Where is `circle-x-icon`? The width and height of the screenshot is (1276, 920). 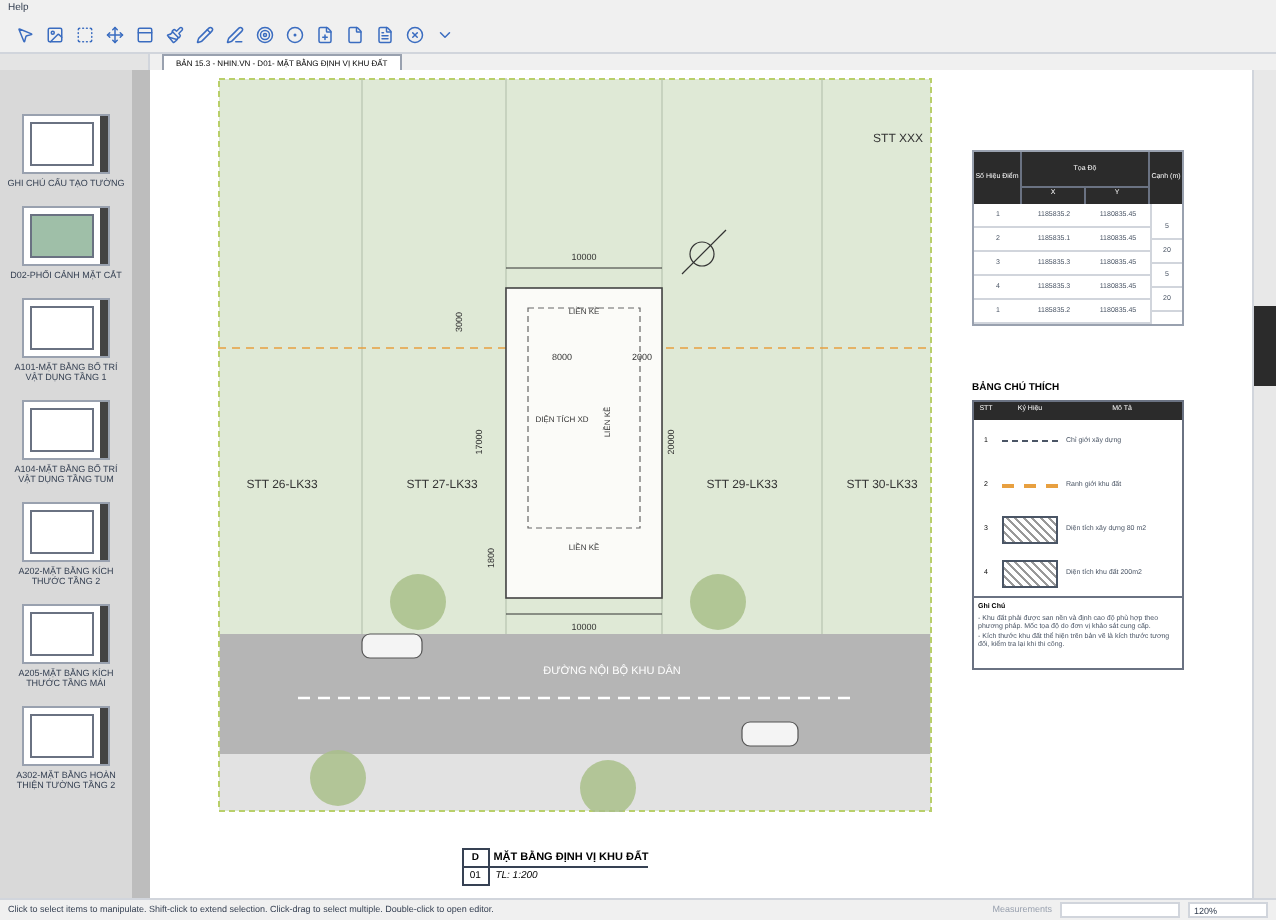 circle-x-icon is located at coordinates (415, 35).